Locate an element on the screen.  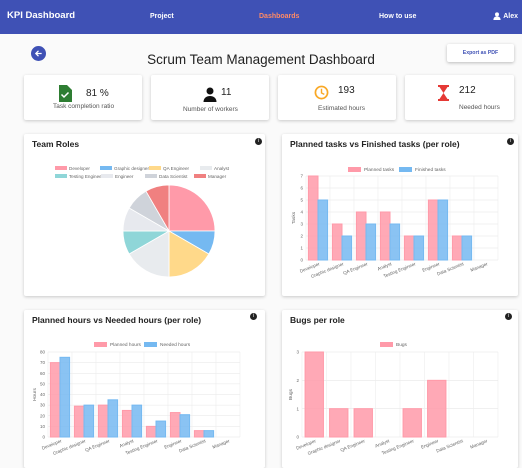
legend-label-qa-engineer: QA Engineer is located at coordinates (176, 168).